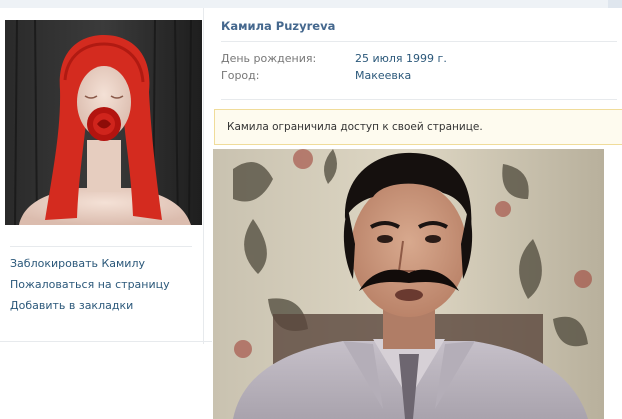 The height and width of the screenshot is (419, 622). Describe the element at coordinates (419, 41) in the screenshot. I see `name-divider` at that location.